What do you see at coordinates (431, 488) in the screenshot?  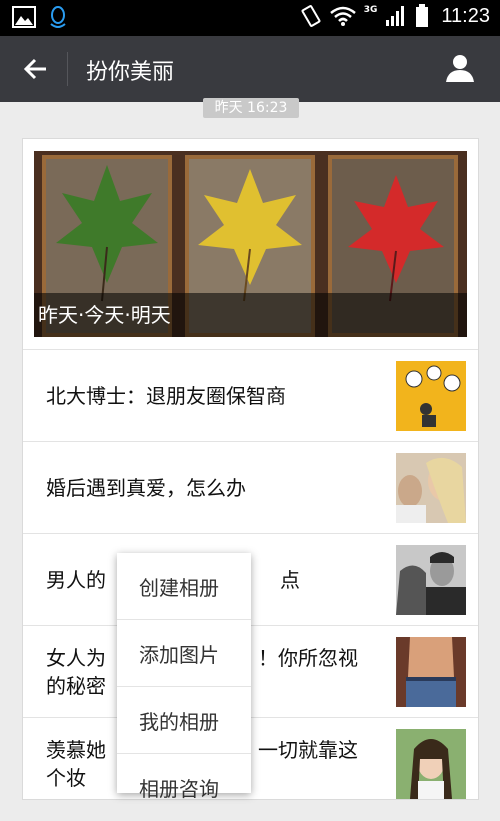 I see `couple-photo-icon` at bounding box center [431, 488].